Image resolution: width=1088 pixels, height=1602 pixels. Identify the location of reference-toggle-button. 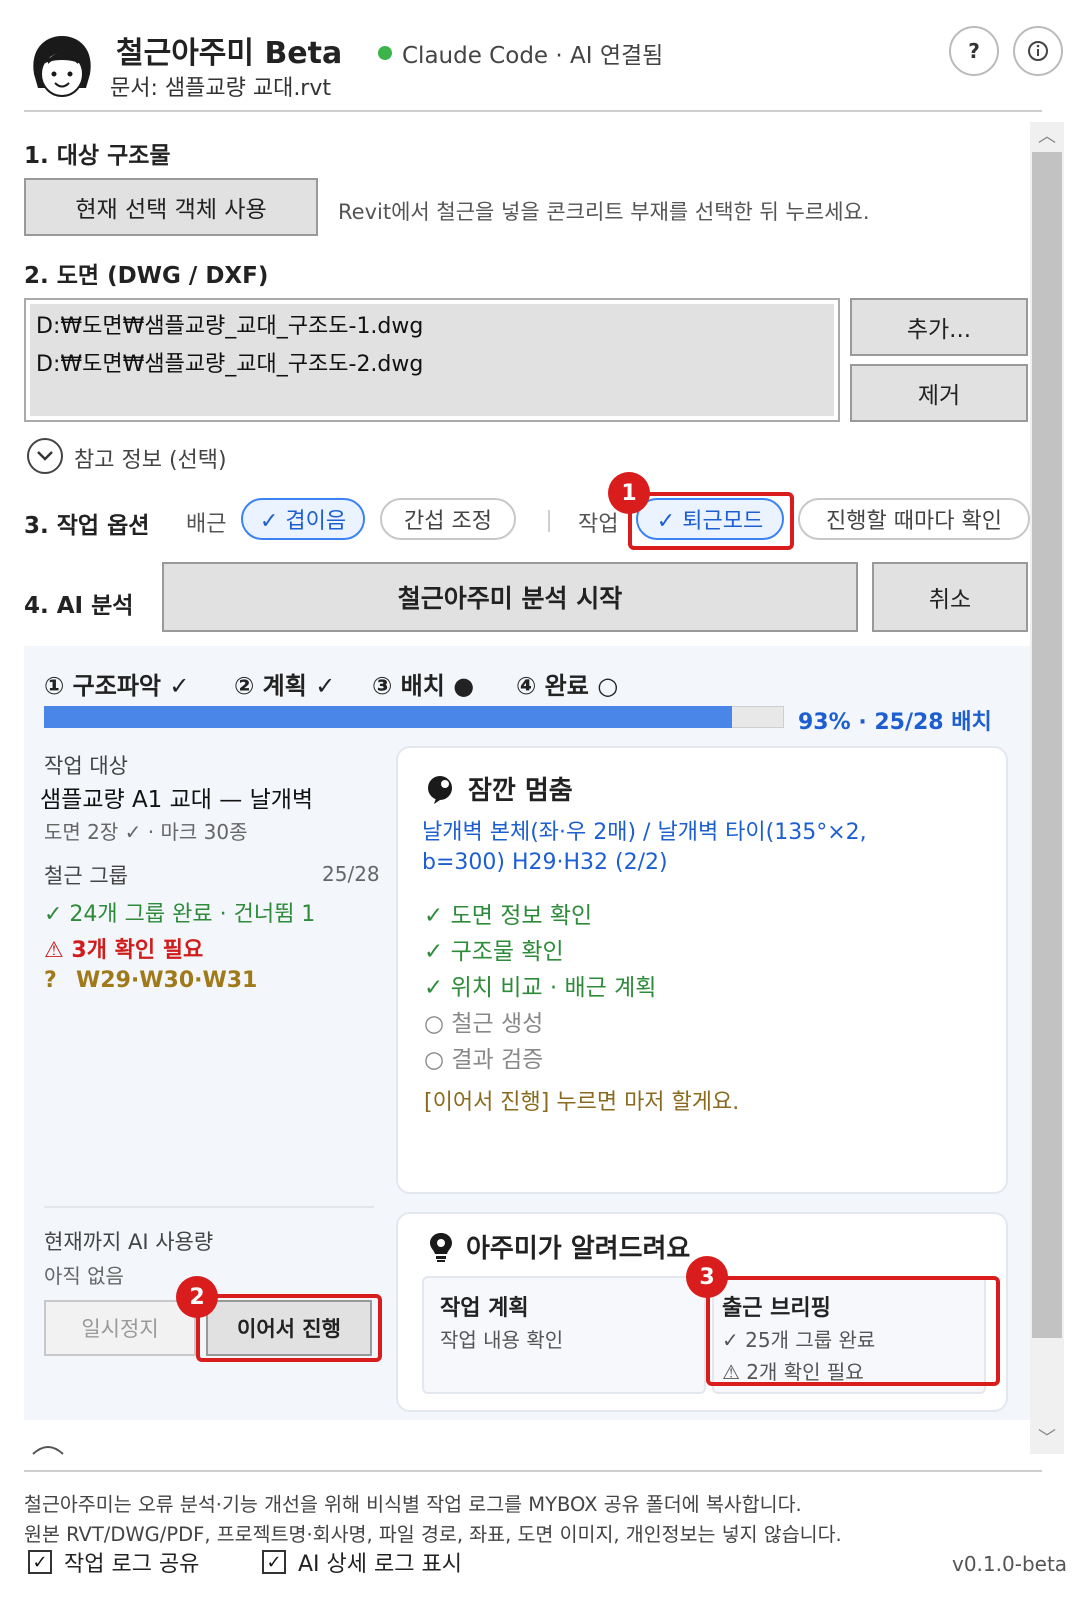
(45, 456).